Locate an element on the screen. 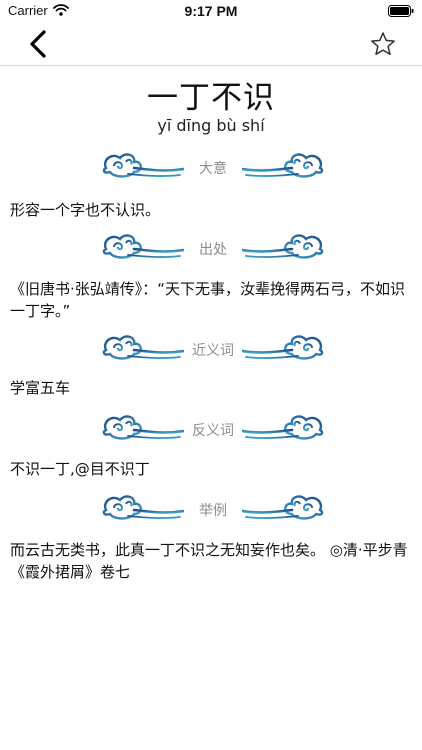 The image size is (422, 750). status-bar: Carrier 9:17 PM is located at coordinates (211, 11).